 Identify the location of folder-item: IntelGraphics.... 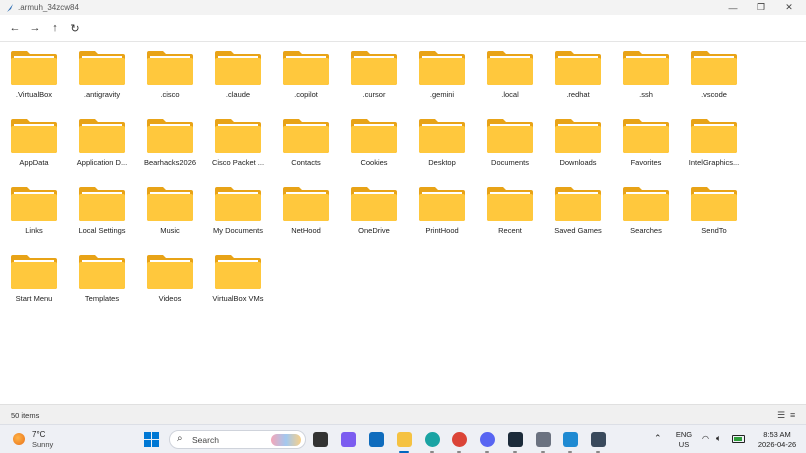
(714, 141).